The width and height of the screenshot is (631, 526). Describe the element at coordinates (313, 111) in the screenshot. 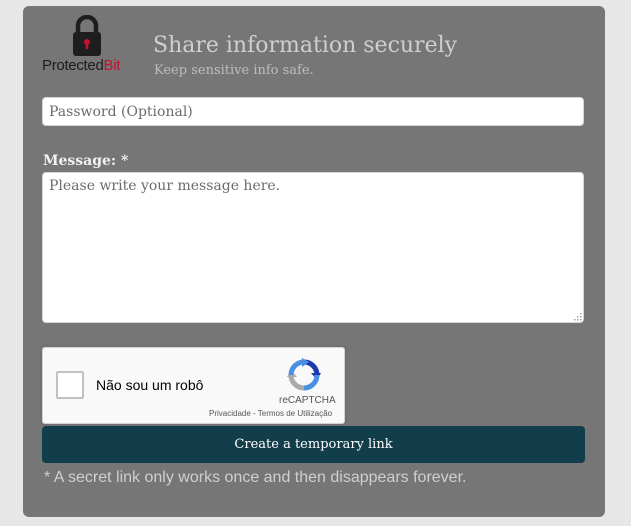

I see `password-input` at that location.